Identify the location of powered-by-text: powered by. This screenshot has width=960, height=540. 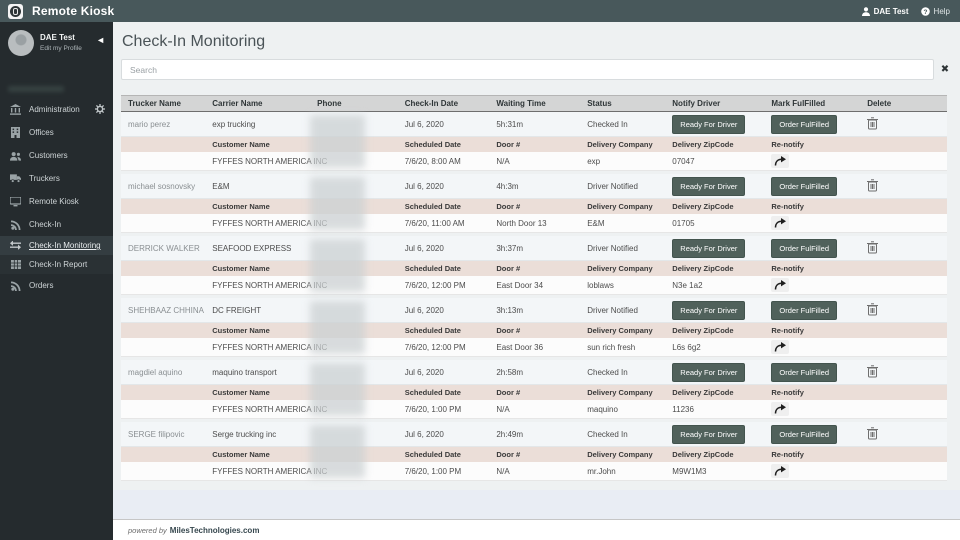
(147, 530).